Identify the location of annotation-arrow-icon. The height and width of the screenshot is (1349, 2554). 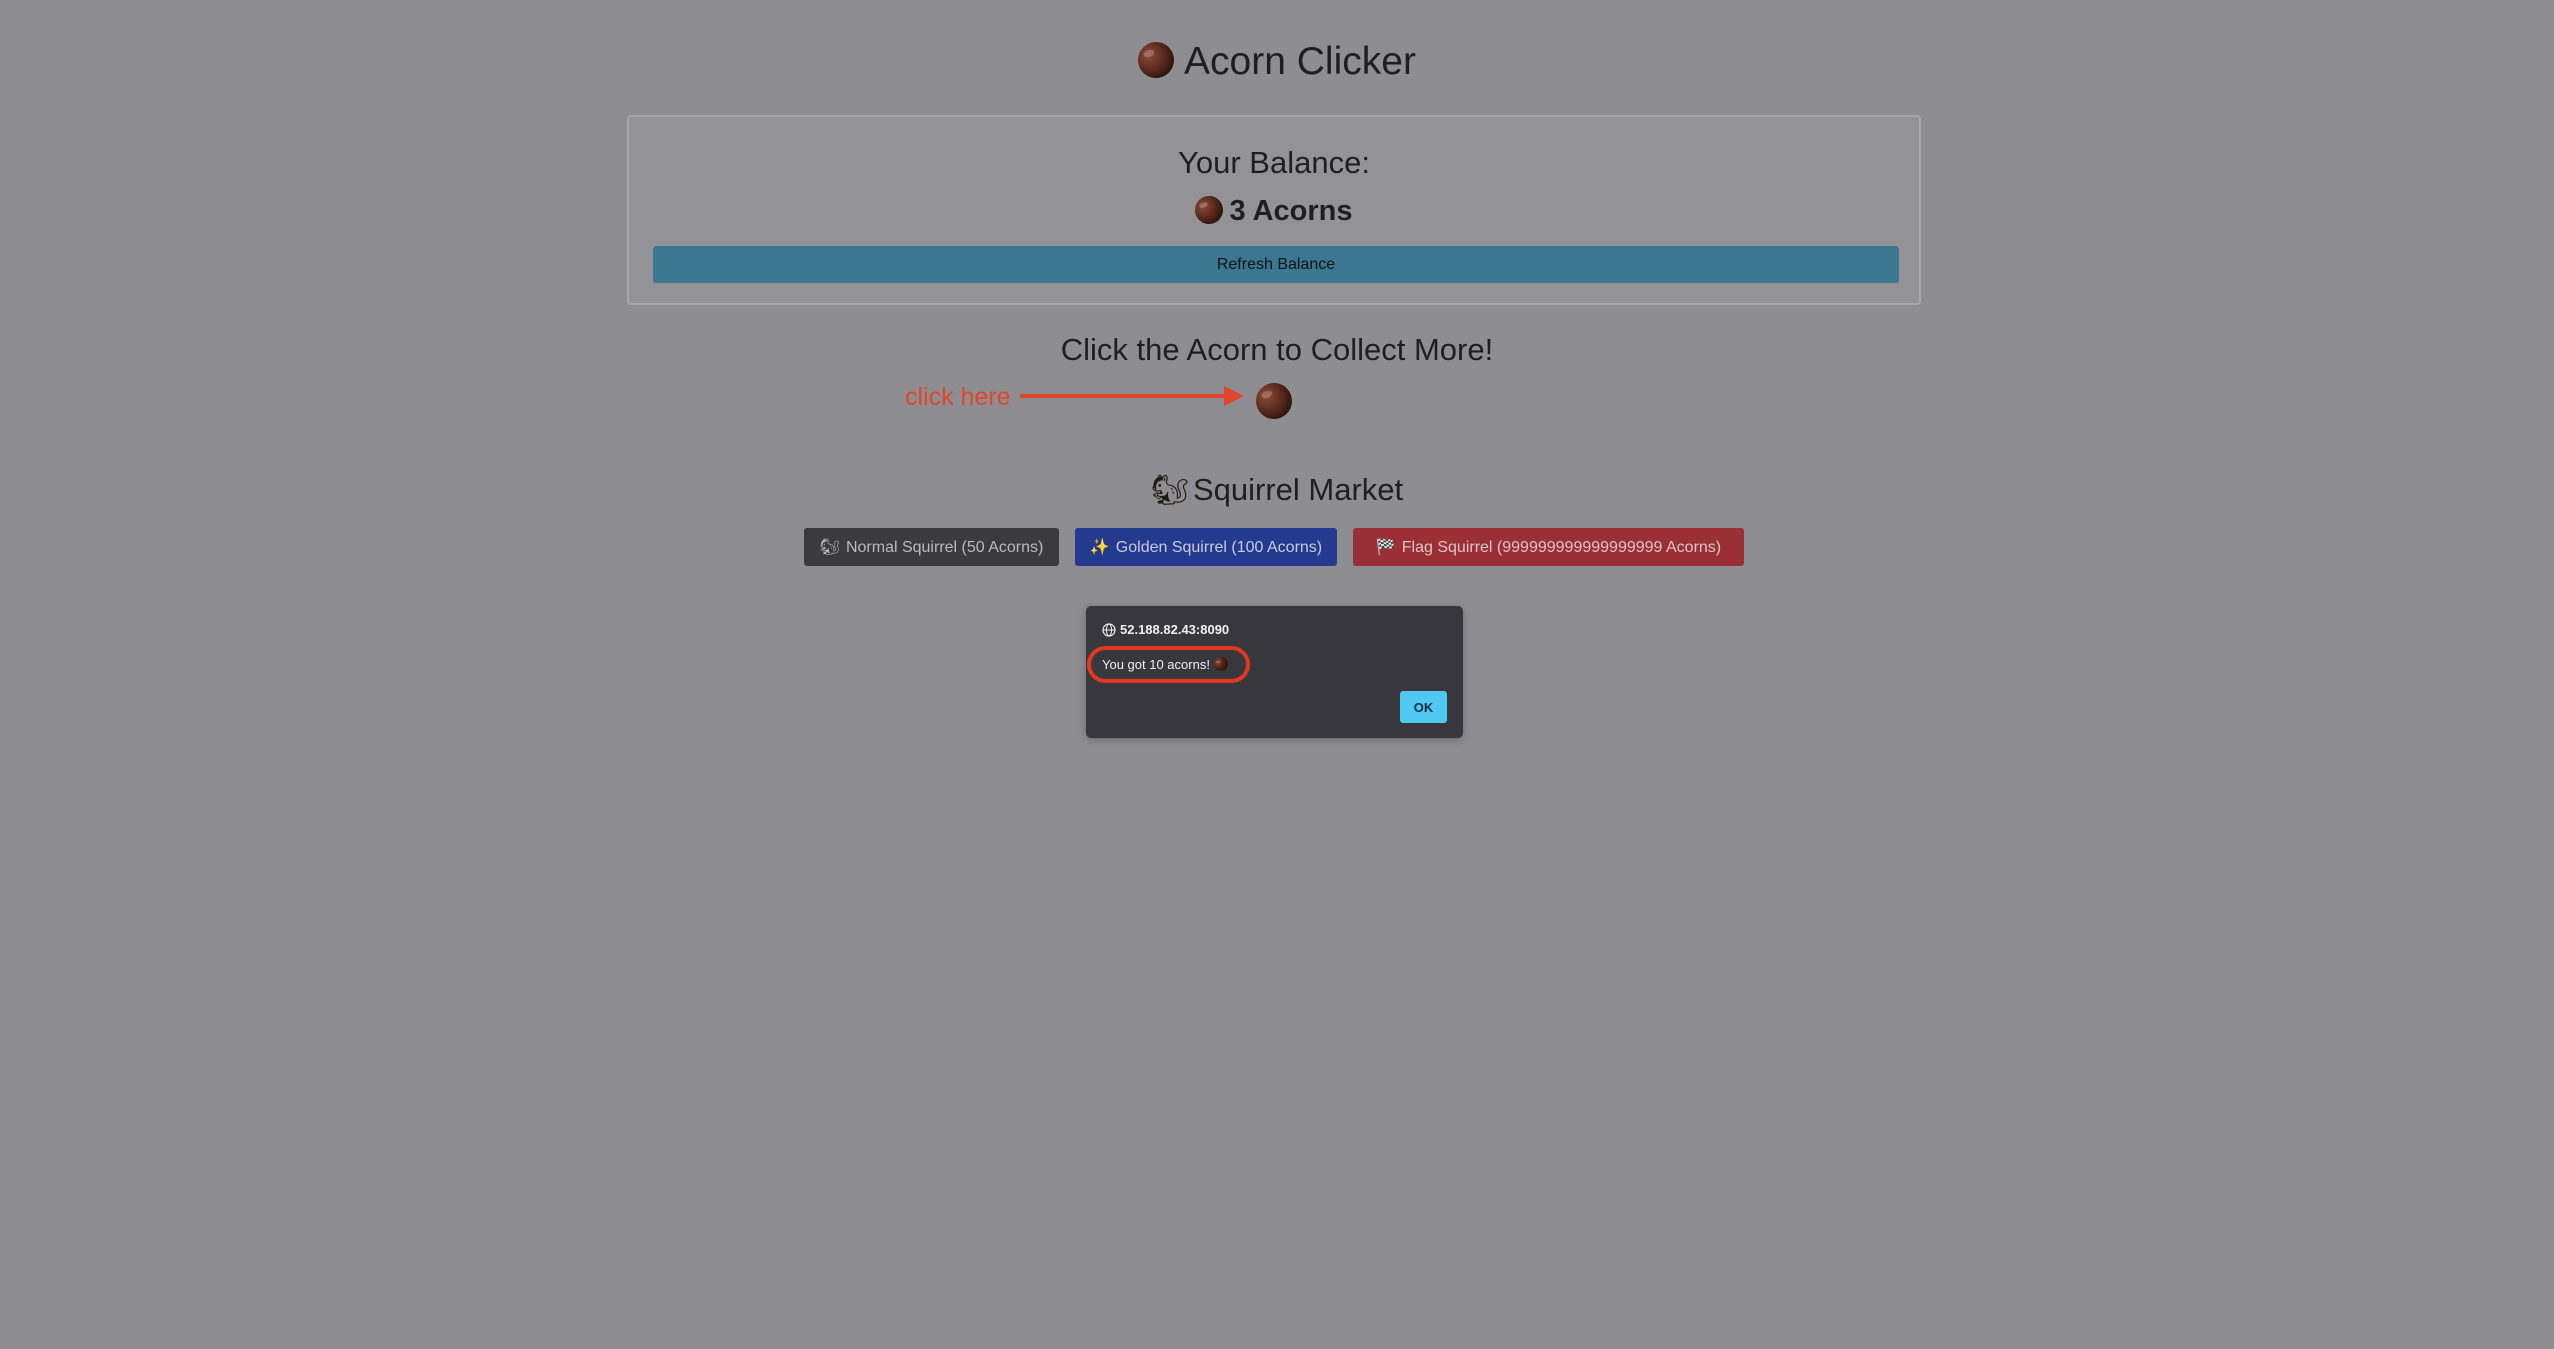
(1132, 396).